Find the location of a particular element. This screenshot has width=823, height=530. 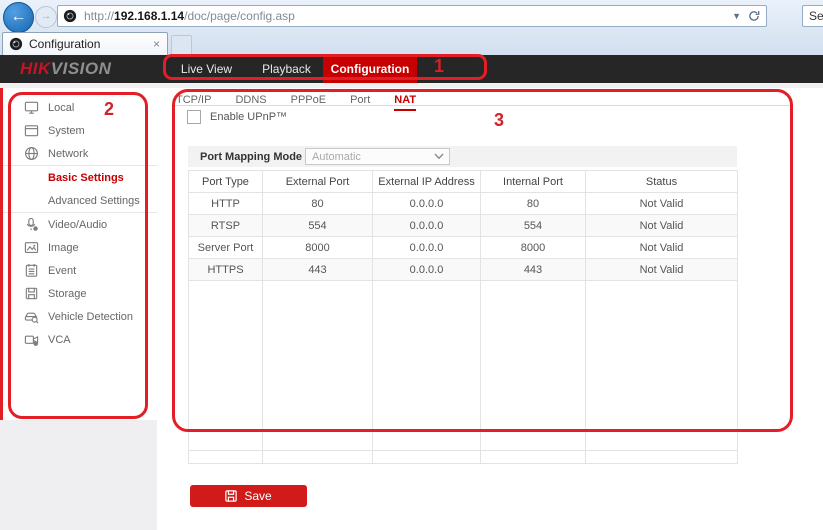

camera-icon is located at coordinates (31, 339).